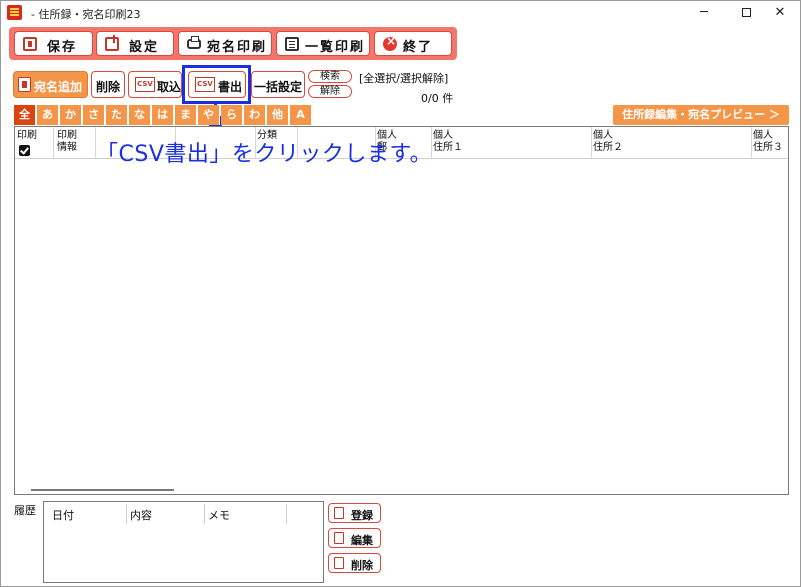  What do you see at coordinates (169, 87) in the screenshot?
I see `csv-import-label: 取込` at bounding box center [169, 87].